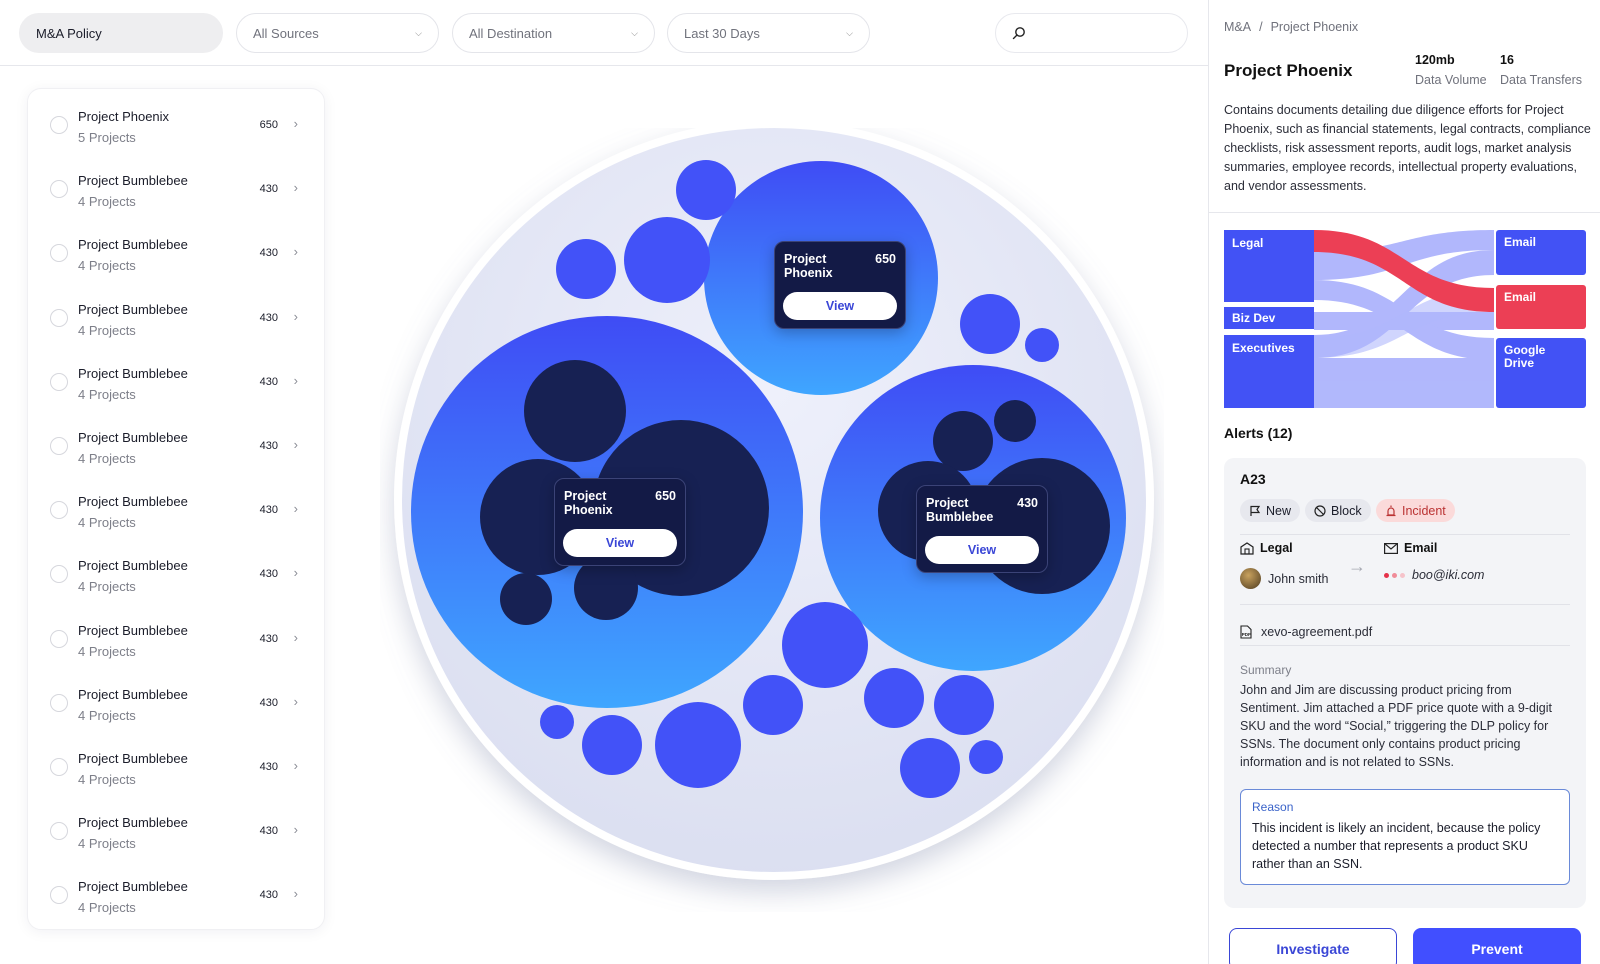  I want to click on policy-selector: M&A Policy, so click(121, 33).